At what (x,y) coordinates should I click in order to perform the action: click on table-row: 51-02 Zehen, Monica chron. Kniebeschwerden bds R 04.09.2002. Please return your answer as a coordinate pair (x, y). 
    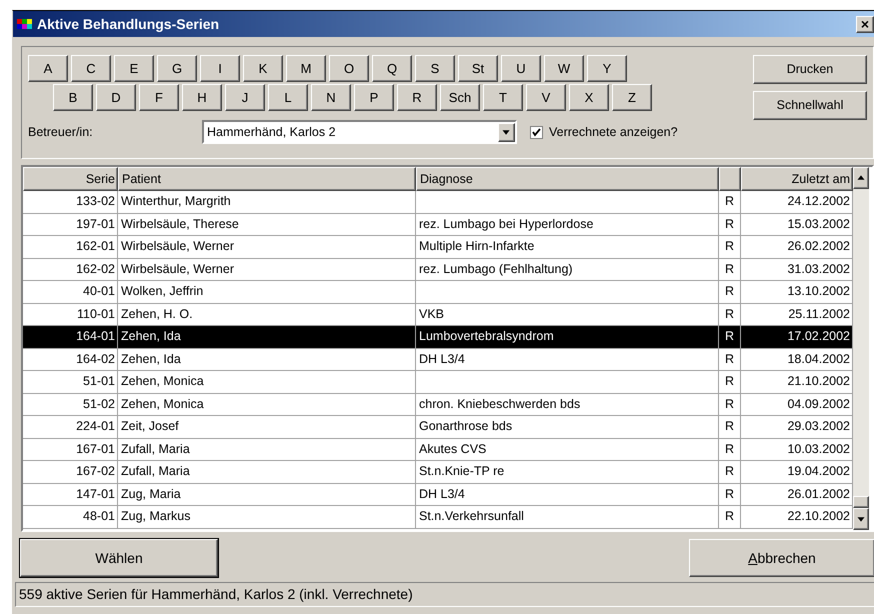
    Looking at the image, I should click on (438, 405).